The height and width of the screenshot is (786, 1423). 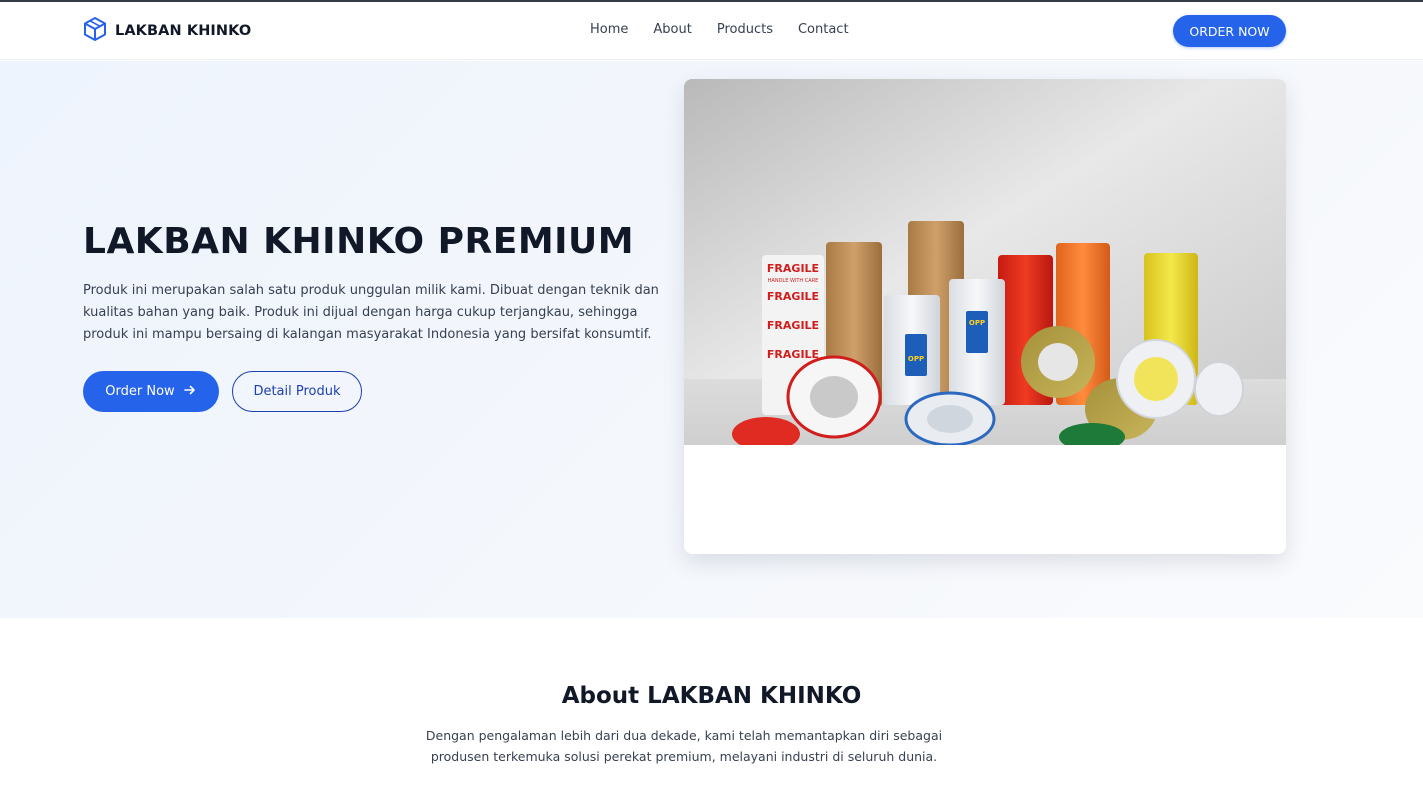 I want to click on nav-link-contact: Contact, so click(x=823, y=29).